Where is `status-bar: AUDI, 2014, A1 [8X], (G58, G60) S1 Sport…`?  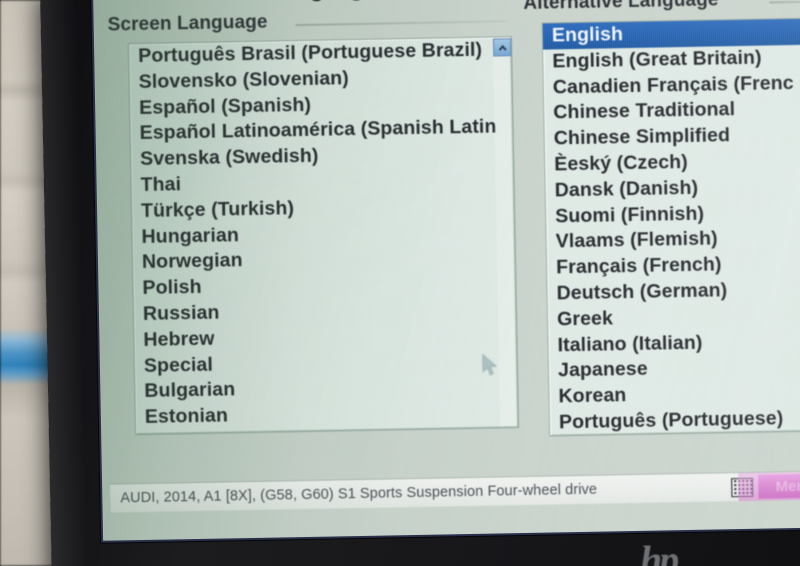
status-bar: AUDI, 2014, A1 [8X], (G58, G60) S1 Sport… is located at coordinates (455, 491).